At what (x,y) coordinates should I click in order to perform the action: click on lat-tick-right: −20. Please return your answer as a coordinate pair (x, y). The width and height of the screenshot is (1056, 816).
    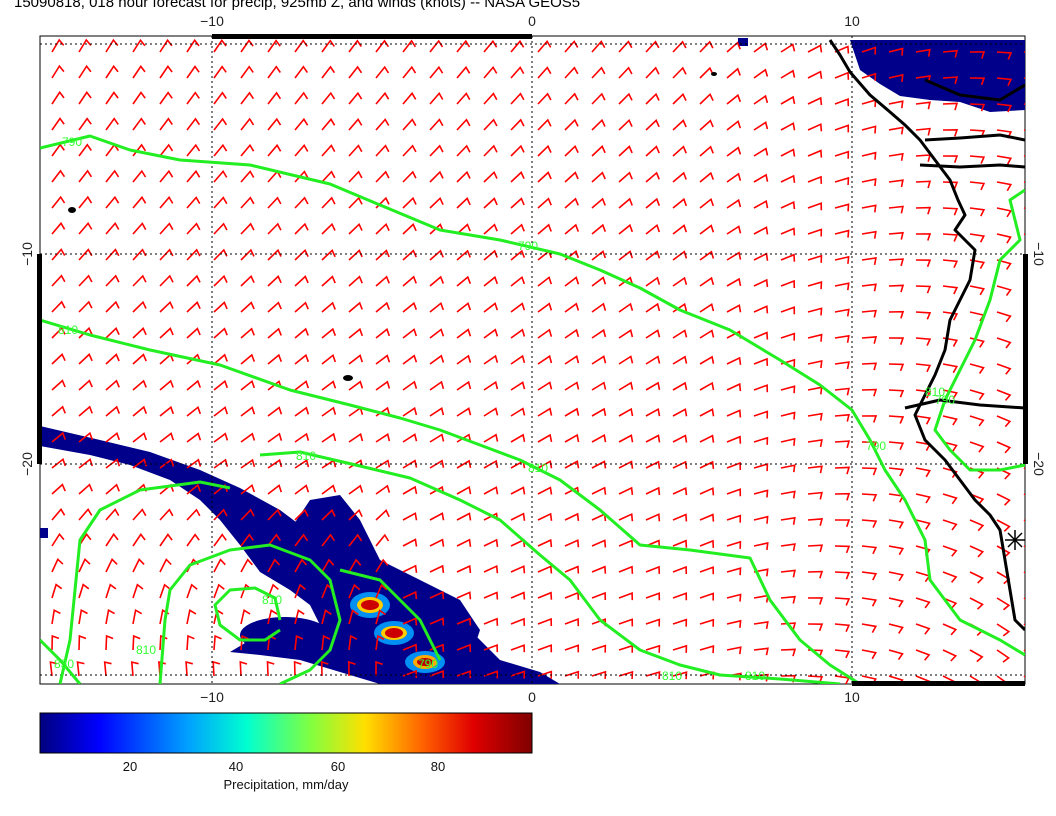
    Looking at the image, I should click on (1039, 464).